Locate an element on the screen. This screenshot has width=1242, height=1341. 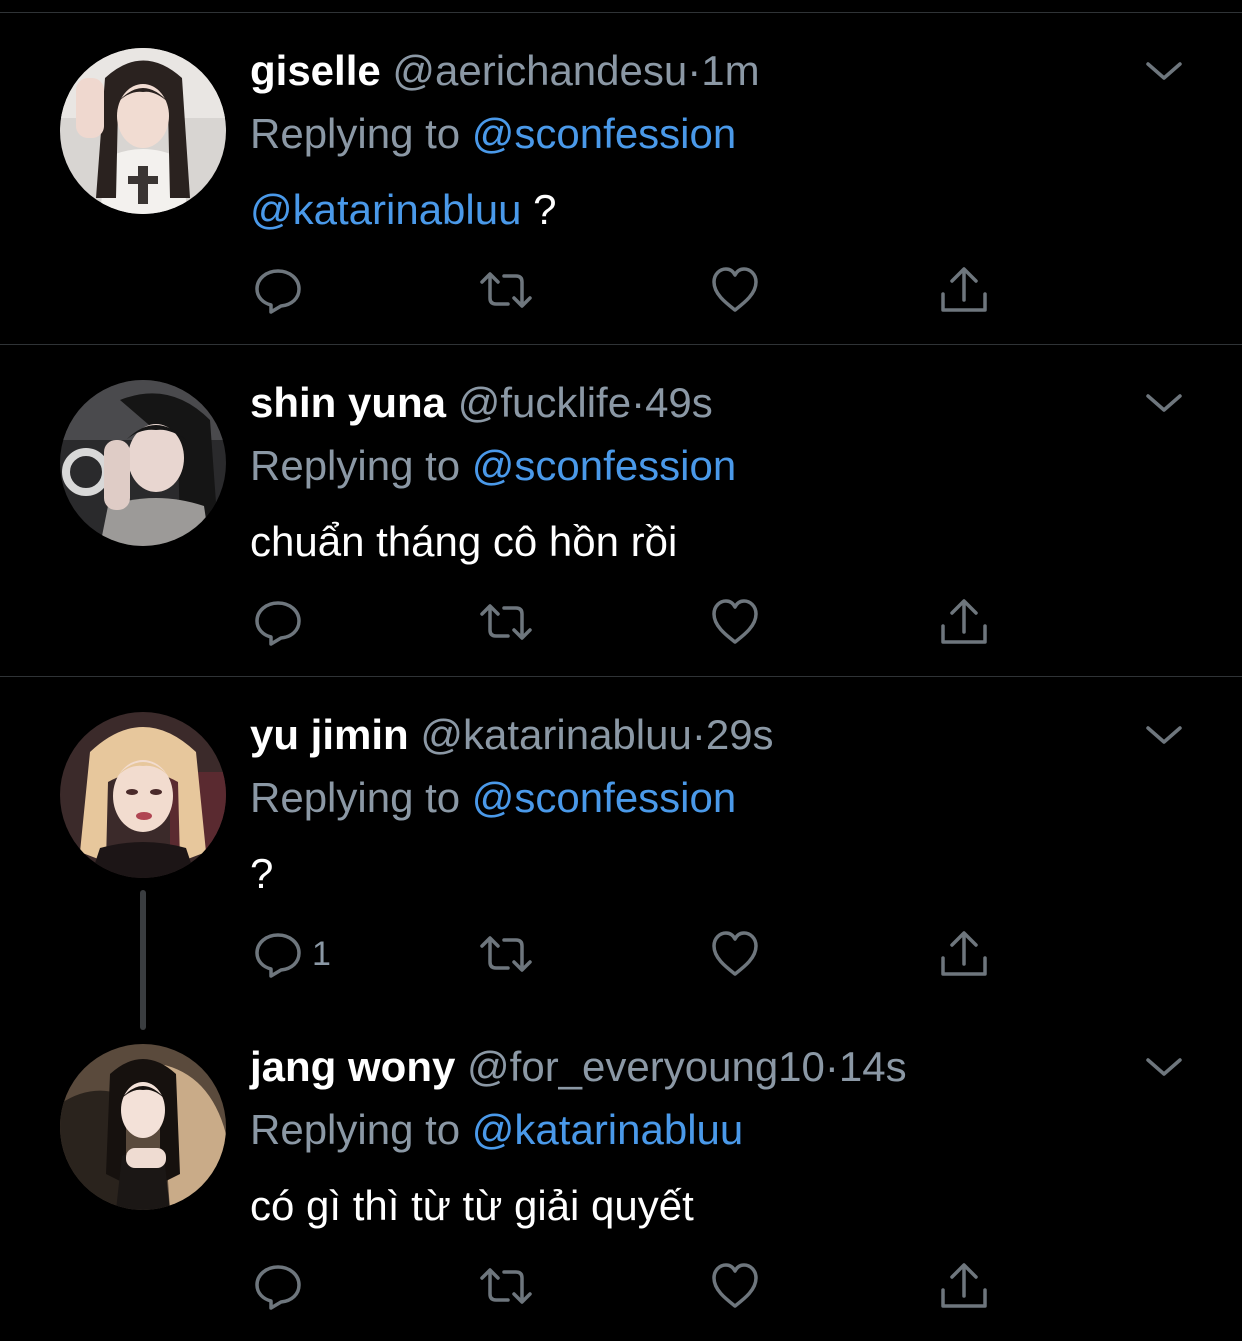
display-name: jang wony is located at coordinates (352, 1066).